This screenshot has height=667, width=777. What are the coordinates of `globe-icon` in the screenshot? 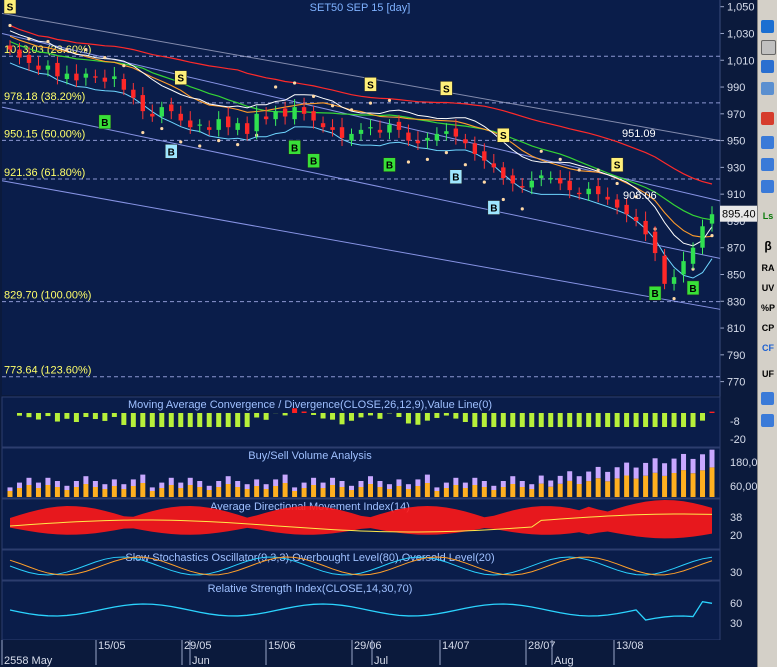 It's located at (767, 66).